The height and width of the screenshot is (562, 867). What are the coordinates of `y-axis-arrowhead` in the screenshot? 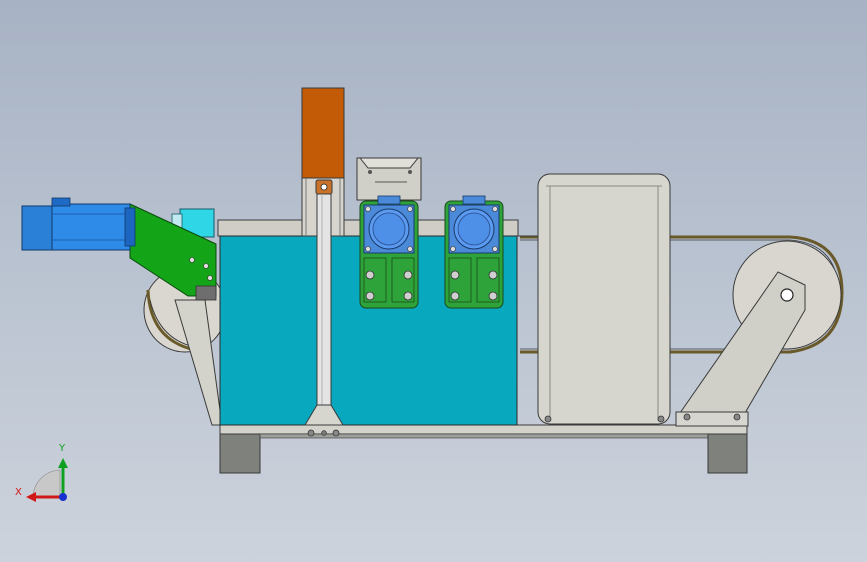 It's located at (63, 463).